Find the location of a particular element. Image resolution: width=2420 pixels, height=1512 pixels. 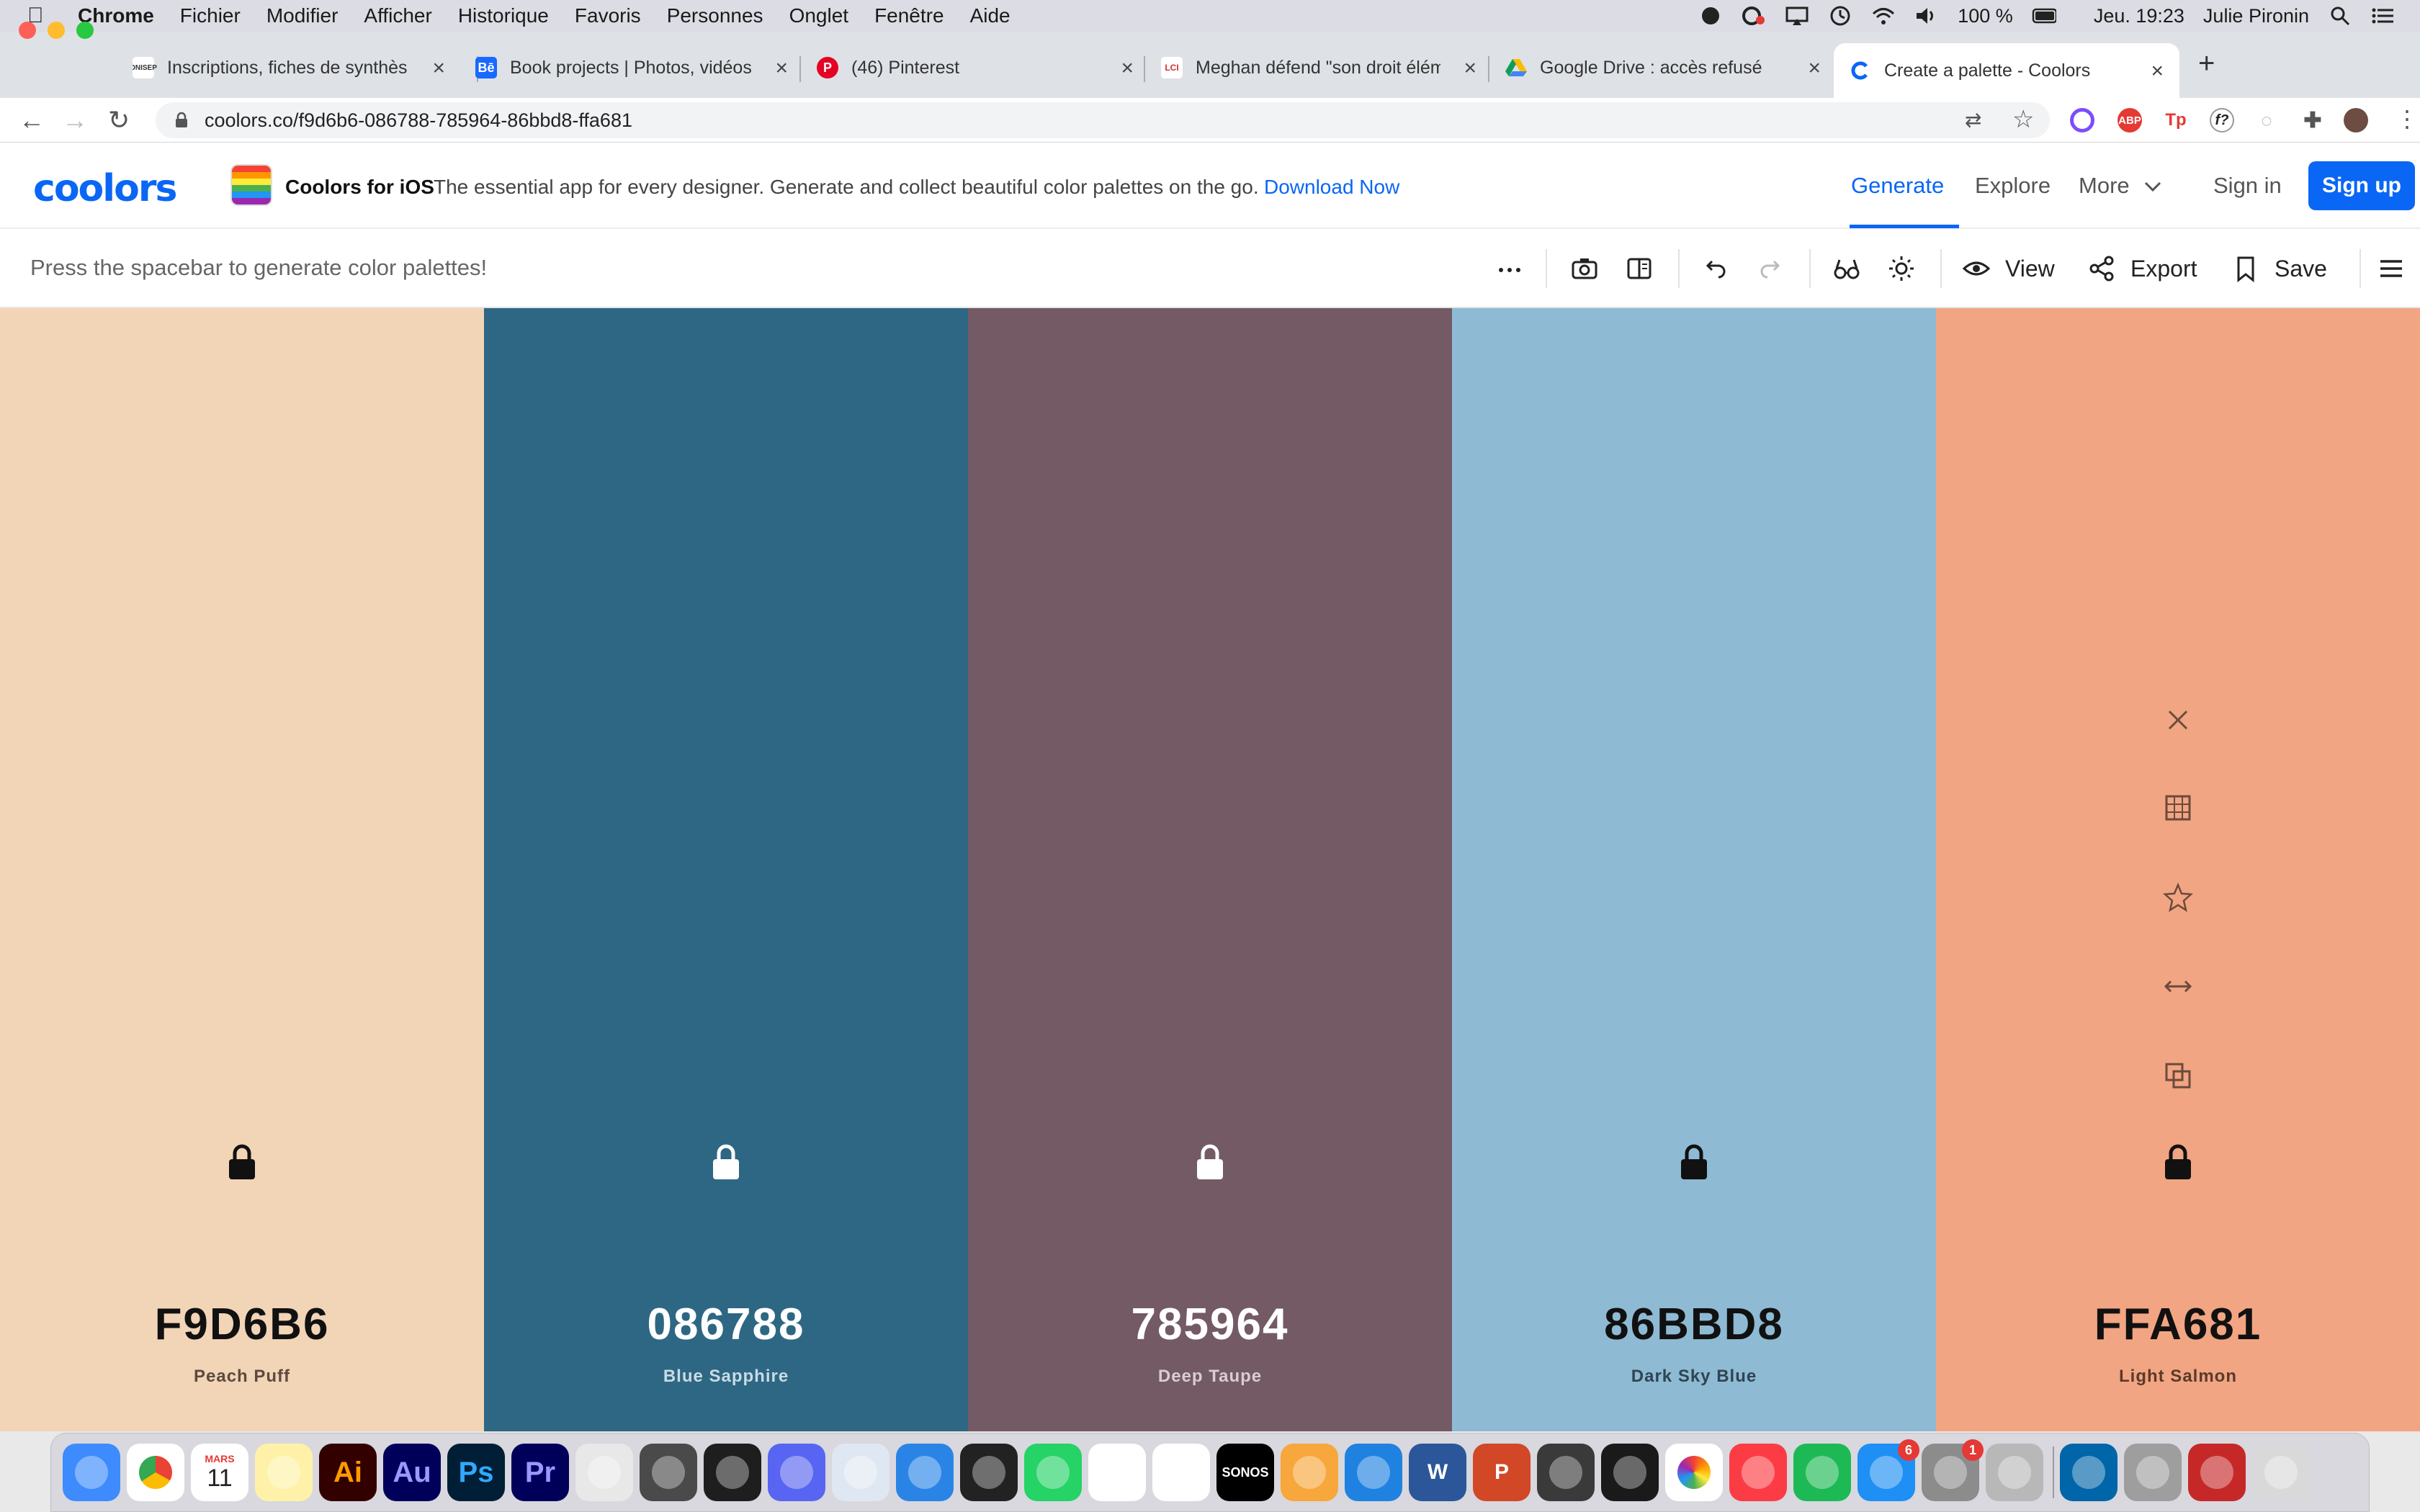

translate-icon: ⇄ is located at coordinates (1973, 120).